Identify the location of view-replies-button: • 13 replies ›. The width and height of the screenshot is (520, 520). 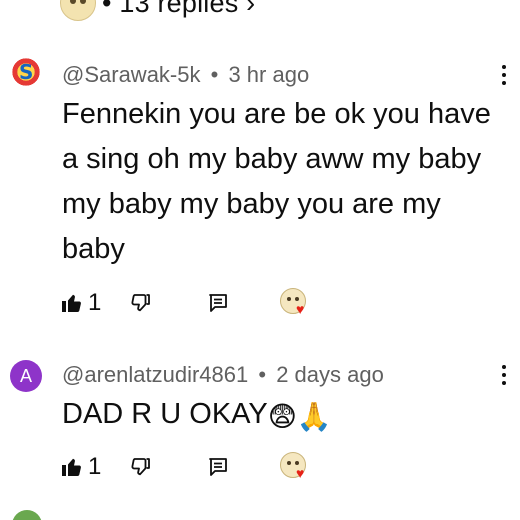
(157, 10).